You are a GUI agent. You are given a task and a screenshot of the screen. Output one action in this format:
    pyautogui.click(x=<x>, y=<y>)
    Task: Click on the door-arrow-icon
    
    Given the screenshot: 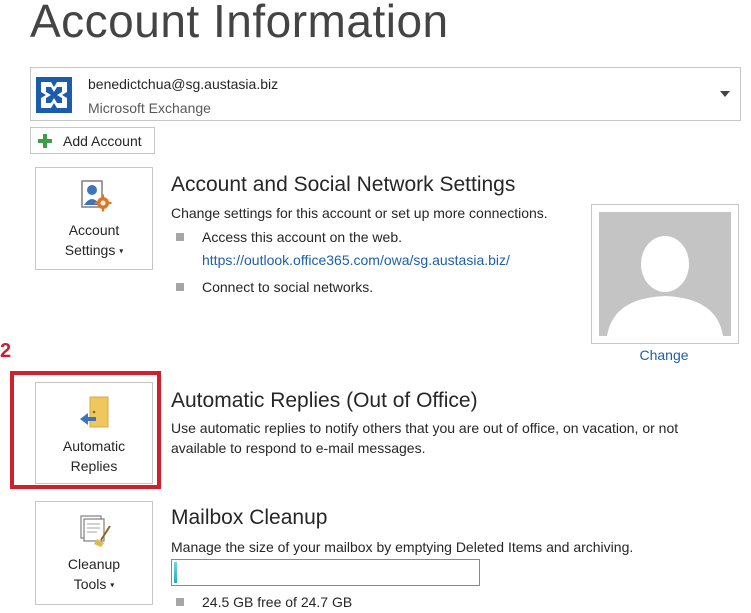 What is the action you would take?
    pyautogui.click(x=94, y=412)
    